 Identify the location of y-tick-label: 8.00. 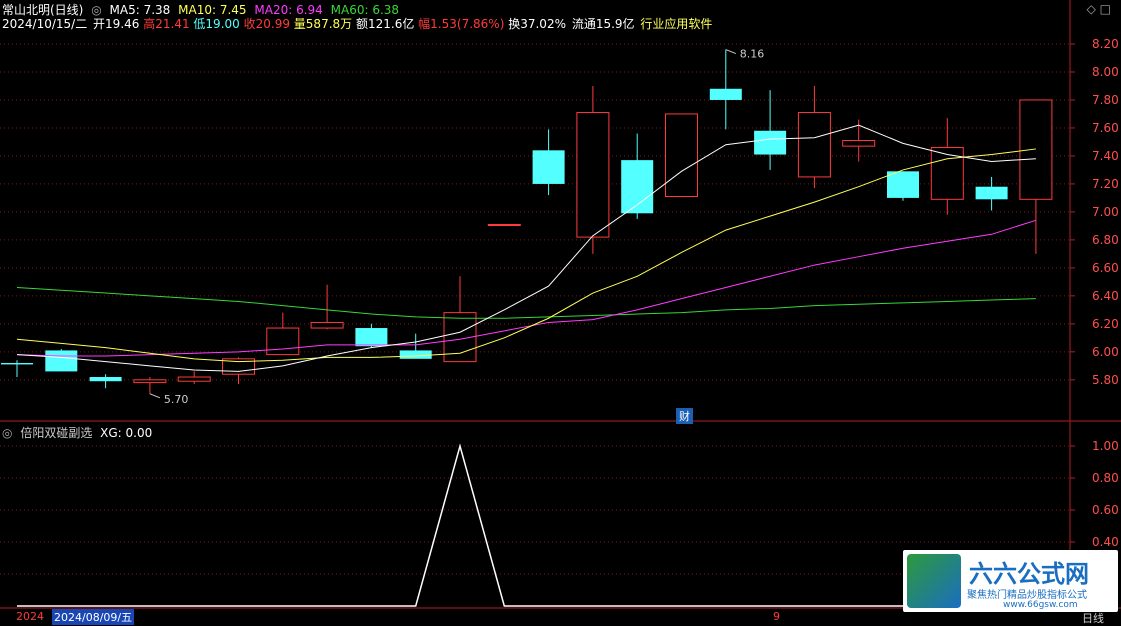
(1105, 72).